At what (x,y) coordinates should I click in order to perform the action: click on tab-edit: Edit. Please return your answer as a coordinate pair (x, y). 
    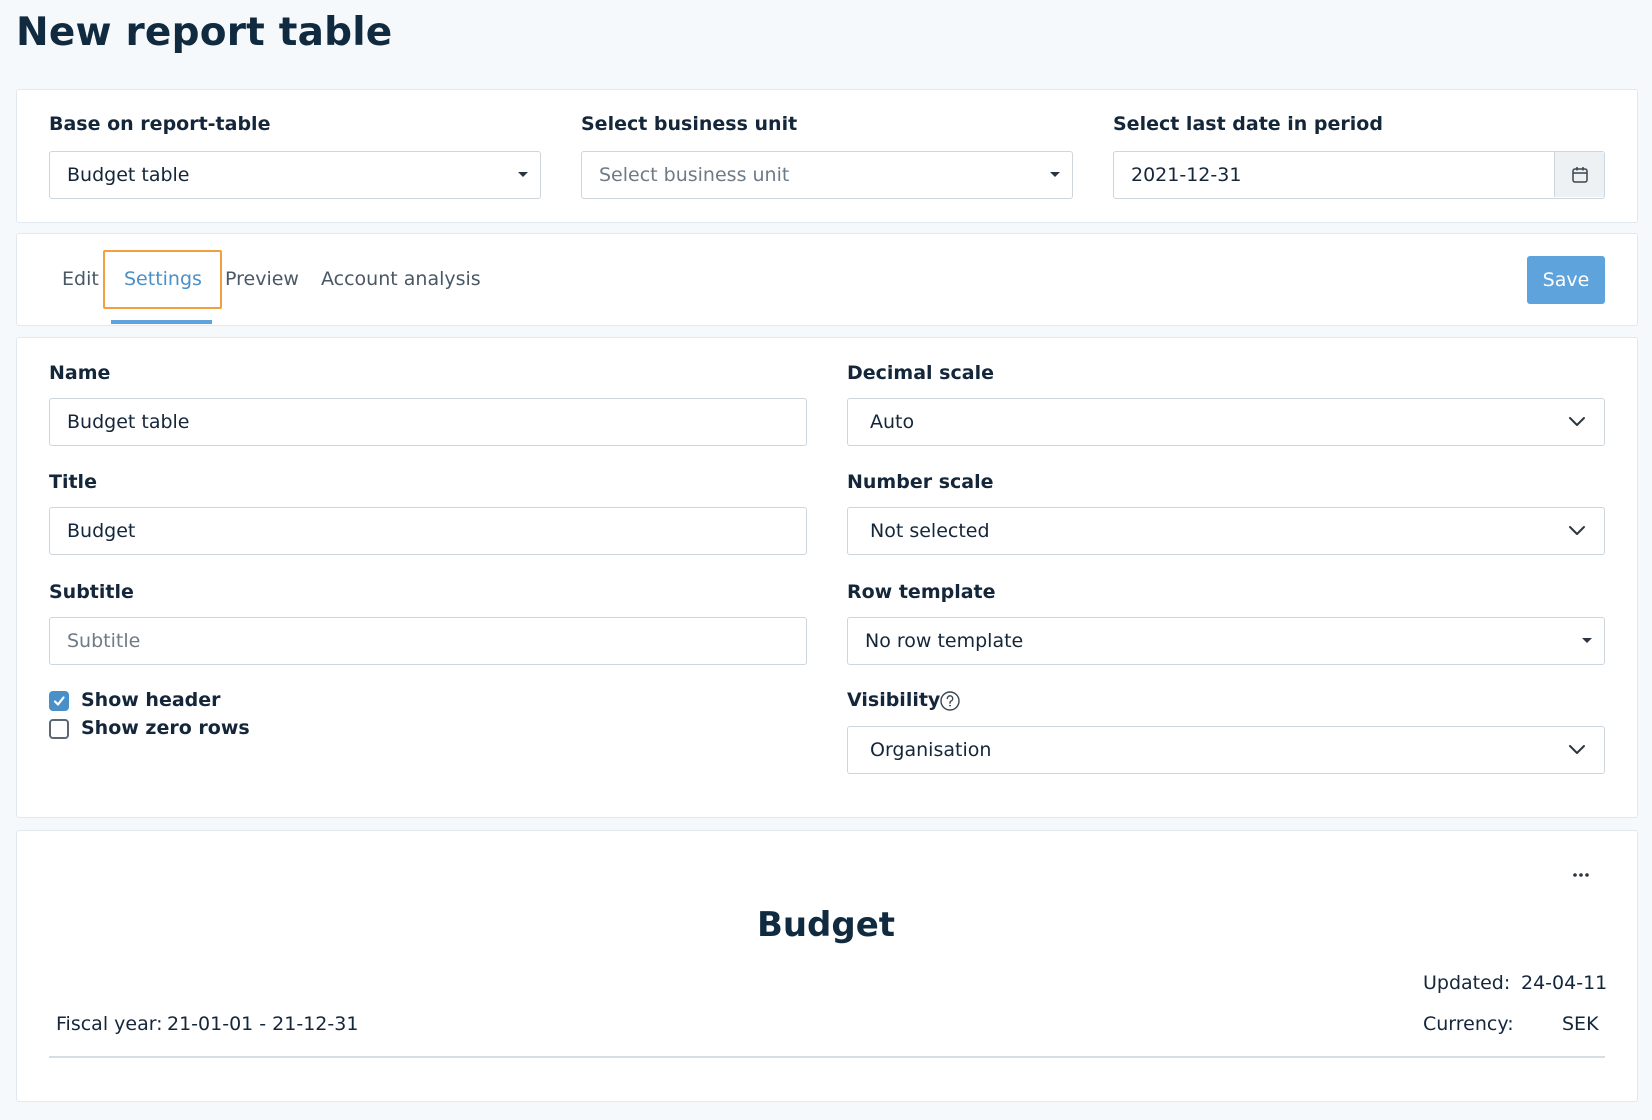
    Looking at the image, I should click on (80, 279).